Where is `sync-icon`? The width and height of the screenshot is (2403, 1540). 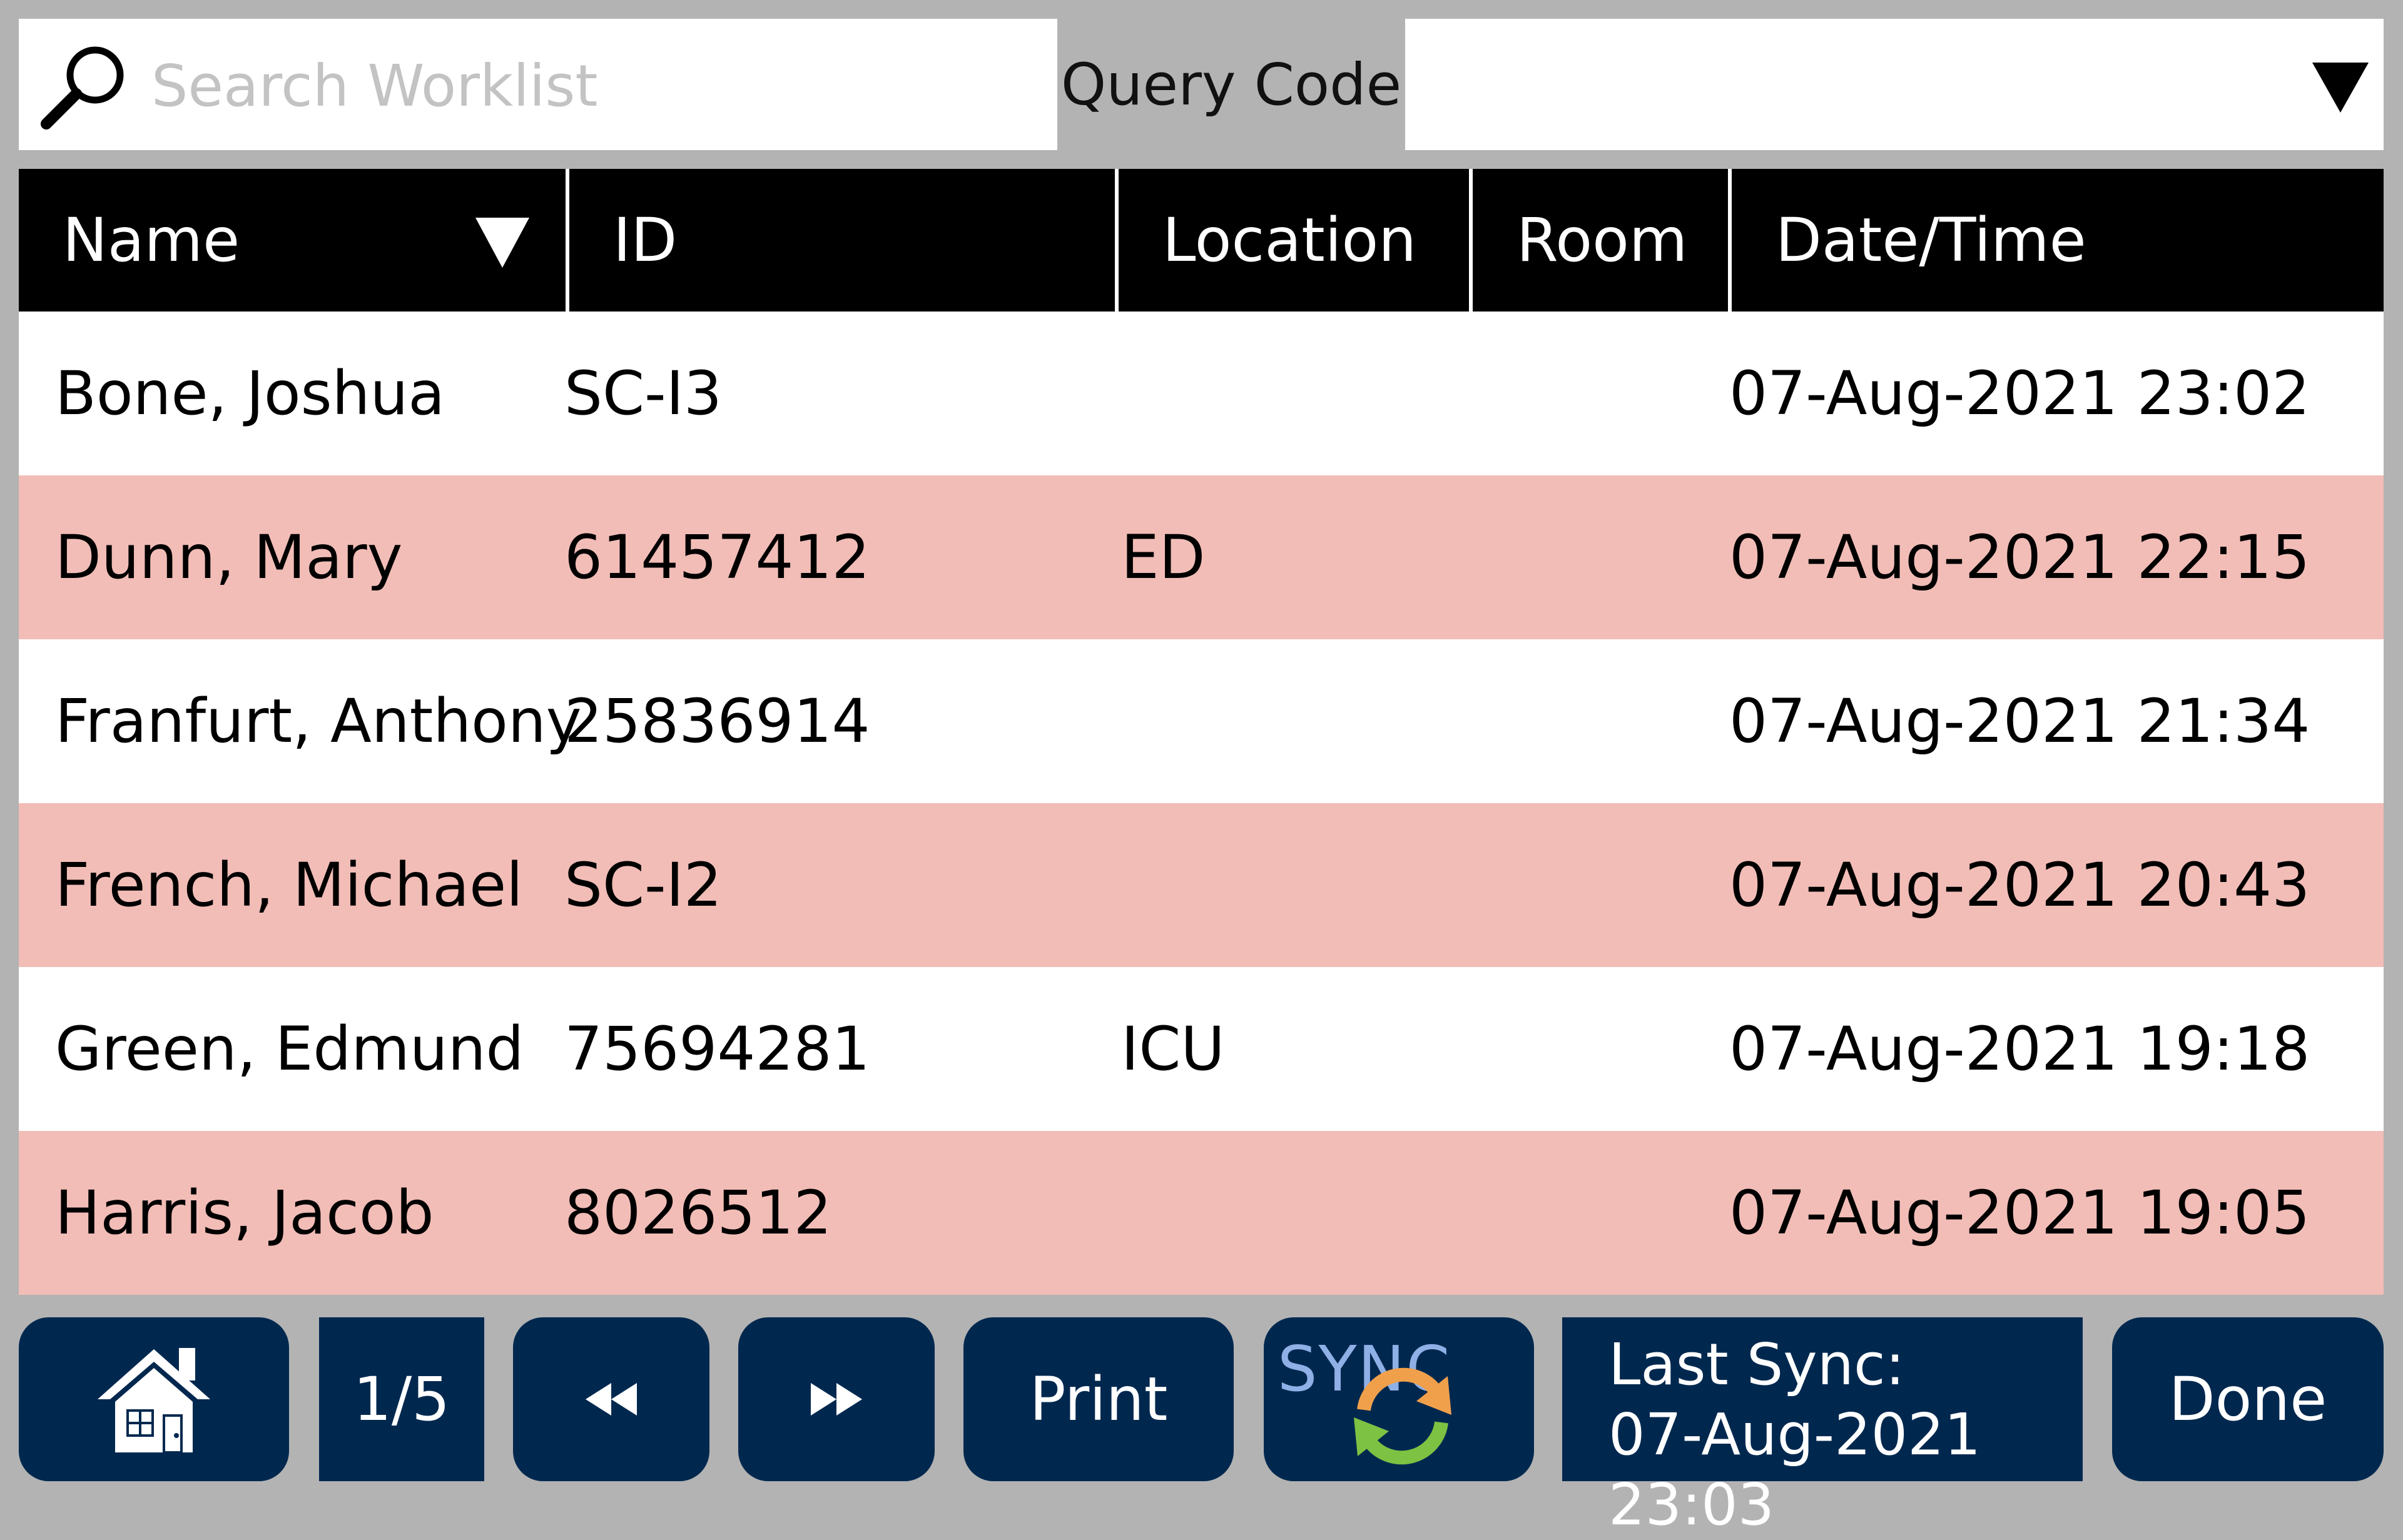
sync-icon is located at coordinates (1402, 1416).